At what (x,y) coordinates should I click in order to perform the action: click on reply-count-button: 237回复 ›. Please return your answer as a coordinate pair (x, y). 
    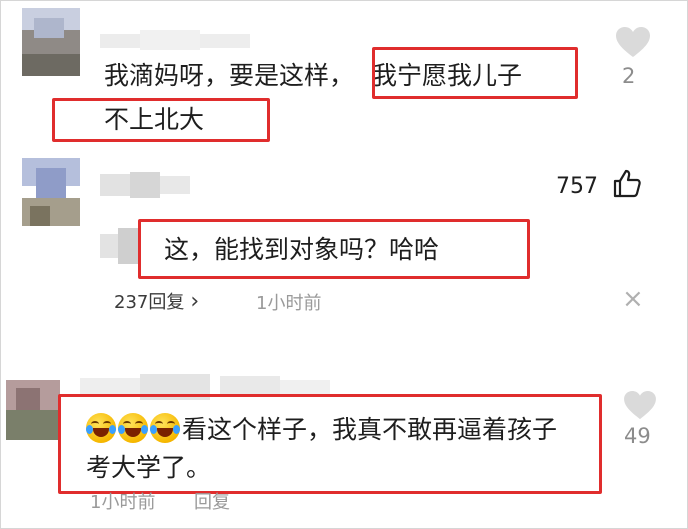
    Looking at the image, I should click on (156, 301).